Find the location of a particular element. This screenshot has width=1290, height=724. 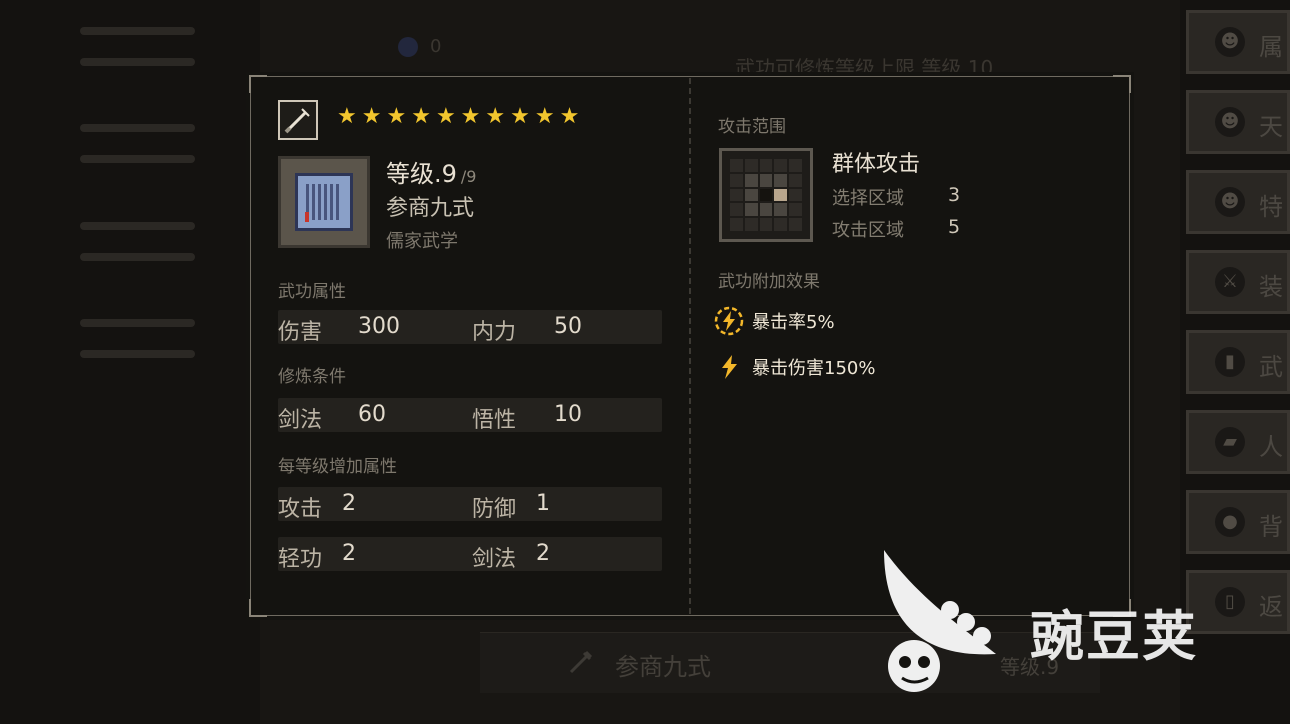

sword-icon: ⚔ is located at coordinates (1230, 282).